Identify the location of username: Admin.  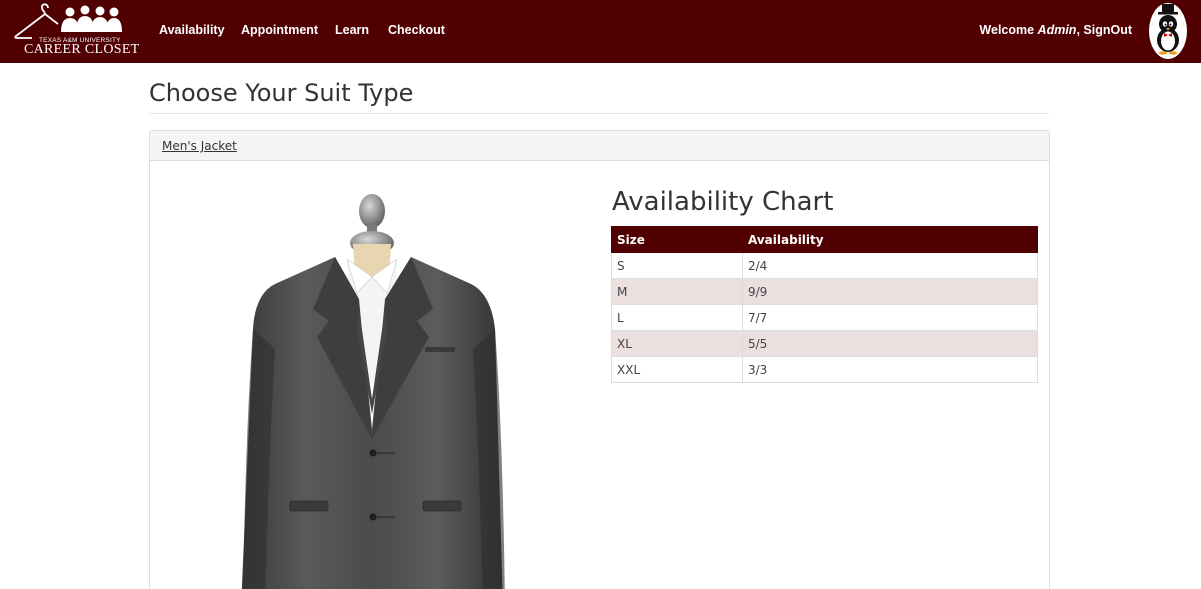
(1057, 30).